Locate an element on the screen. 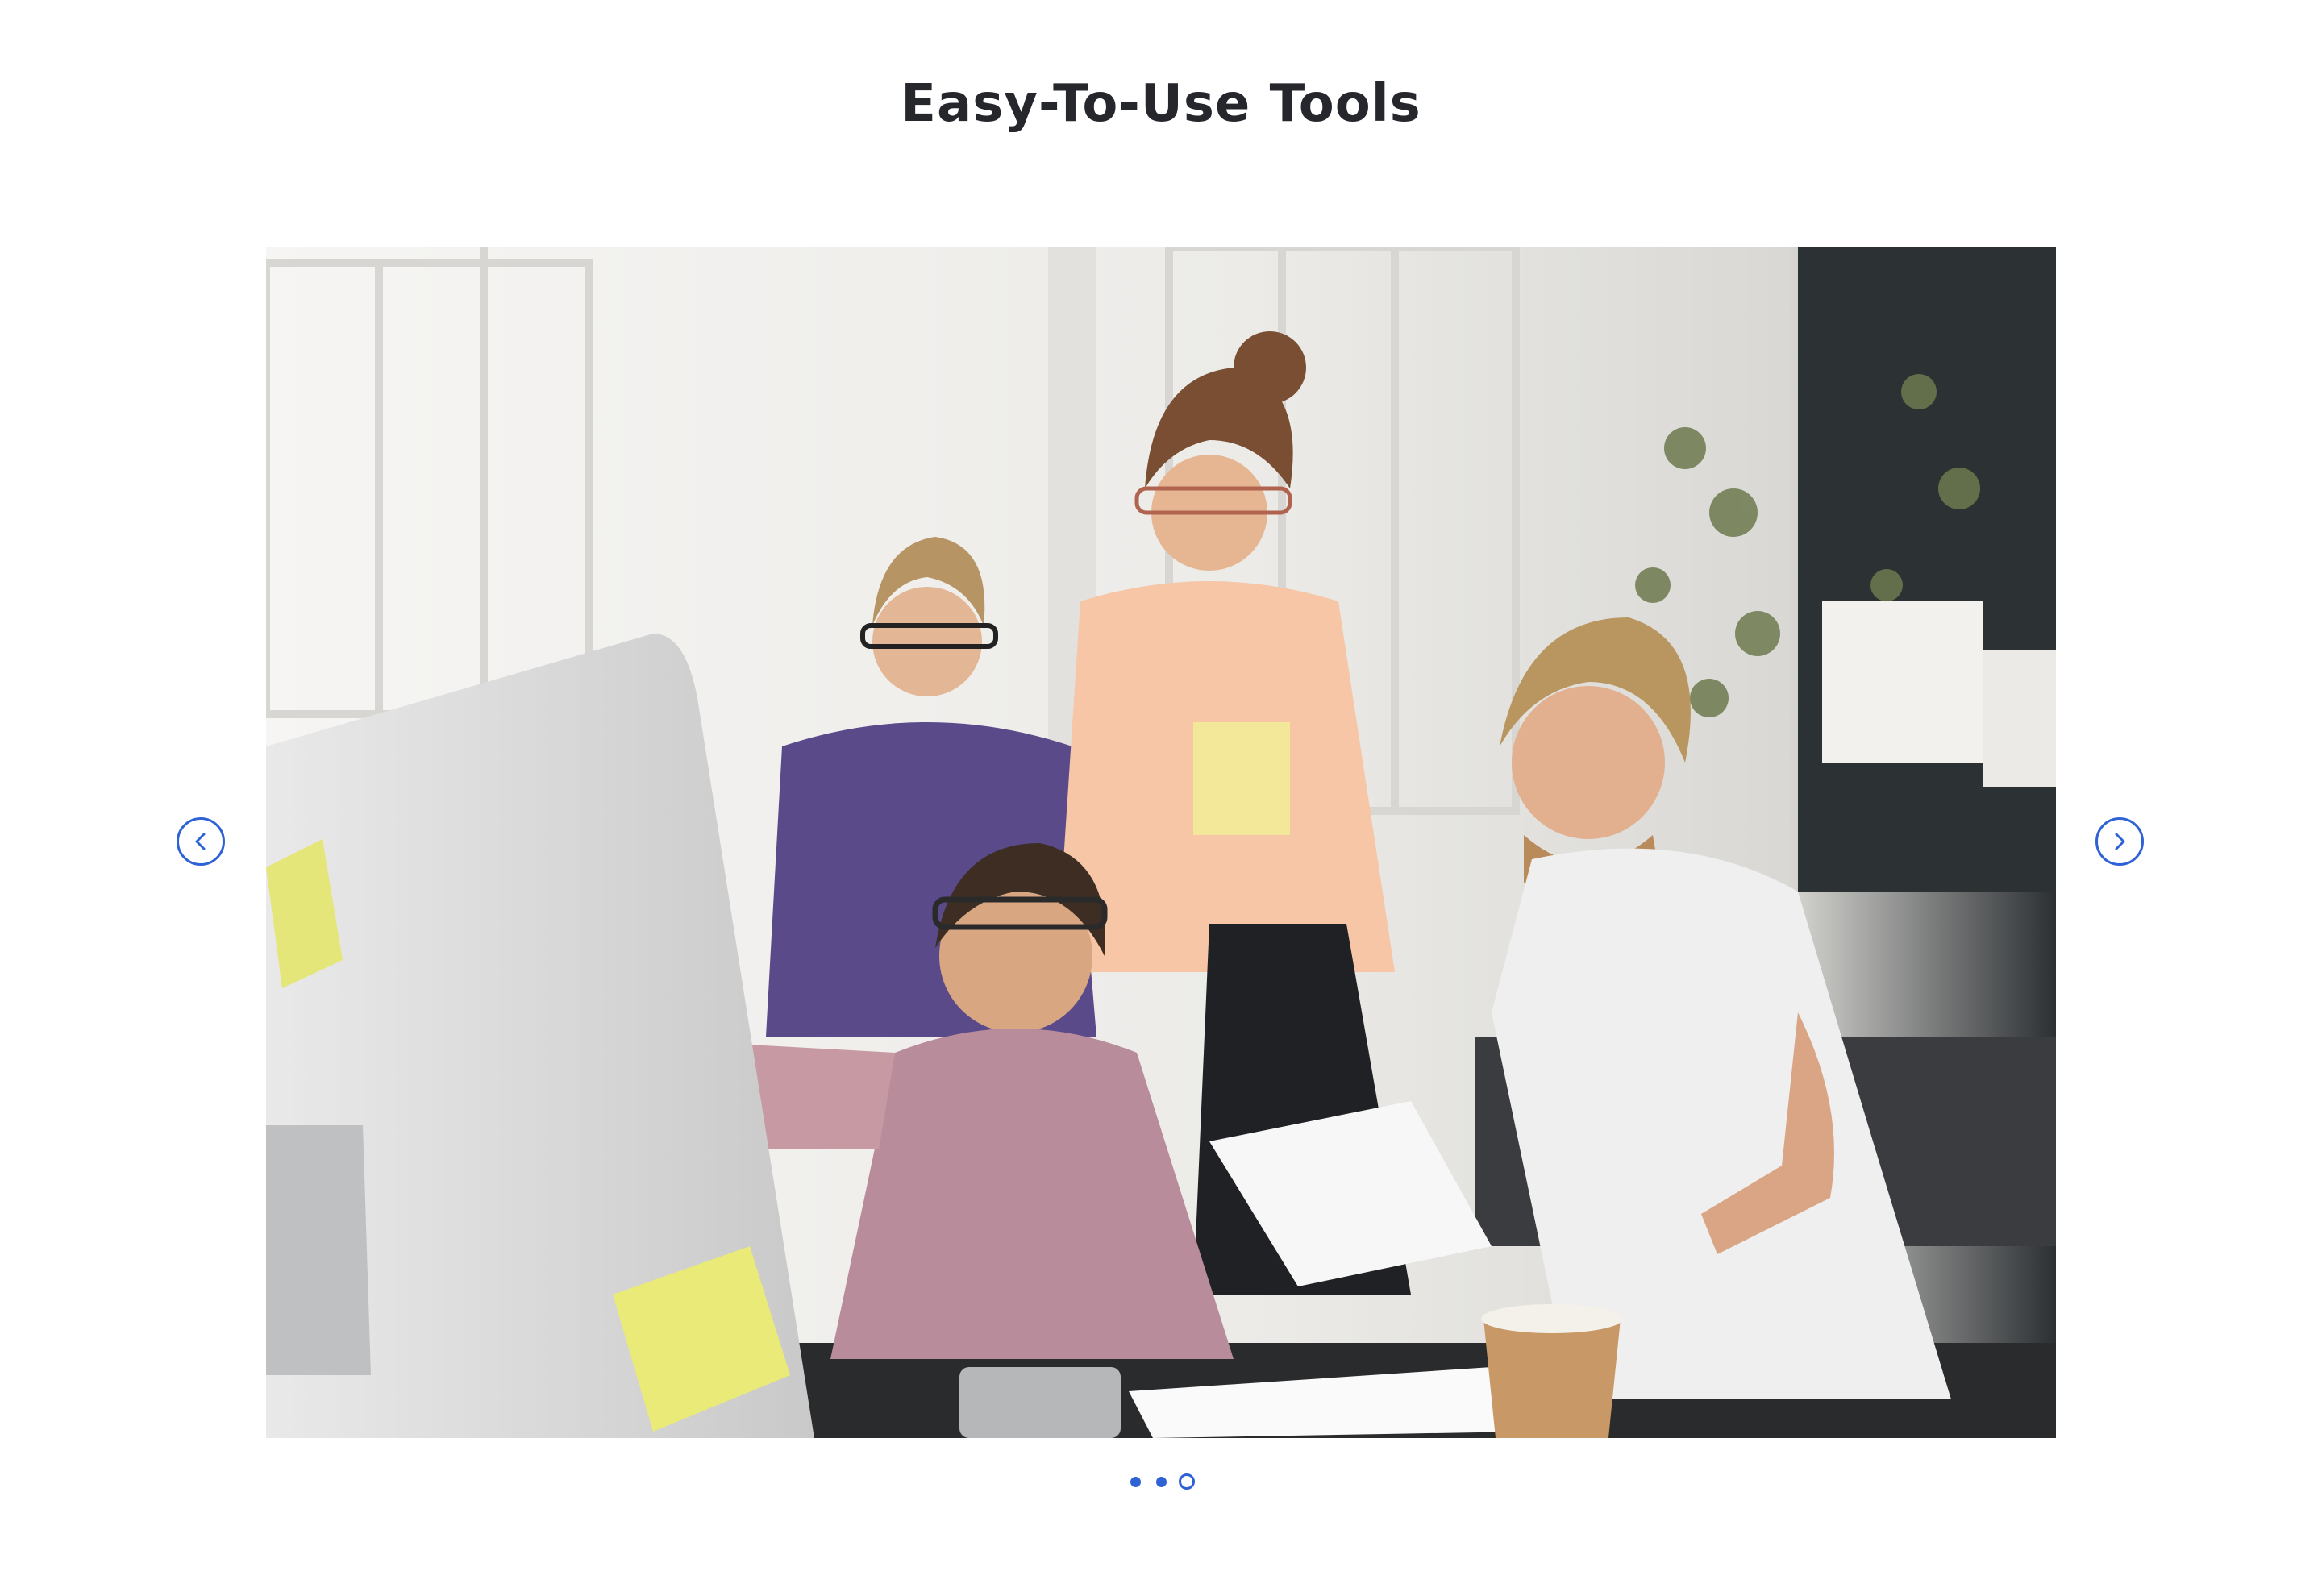  chevron-left-icon is located at coordinates (200, 841).